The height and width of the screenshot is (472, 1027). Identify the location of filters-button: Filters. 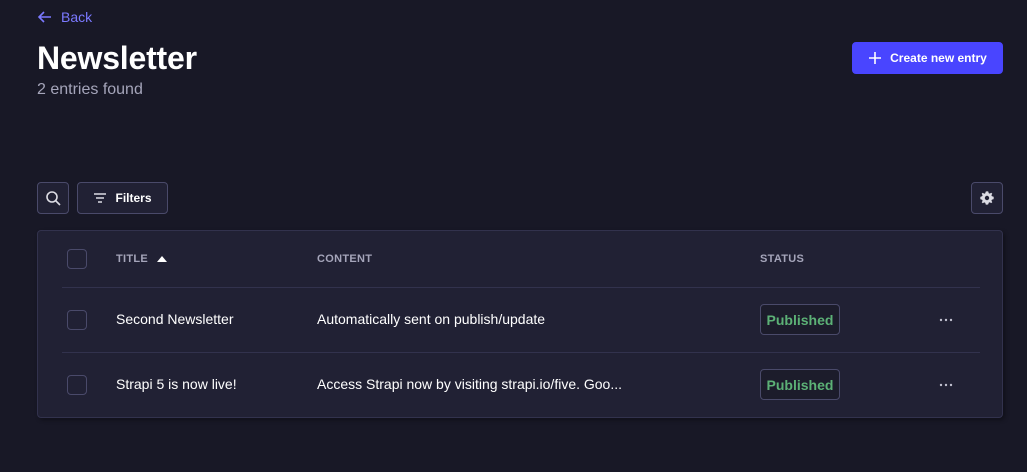
(122, 198).